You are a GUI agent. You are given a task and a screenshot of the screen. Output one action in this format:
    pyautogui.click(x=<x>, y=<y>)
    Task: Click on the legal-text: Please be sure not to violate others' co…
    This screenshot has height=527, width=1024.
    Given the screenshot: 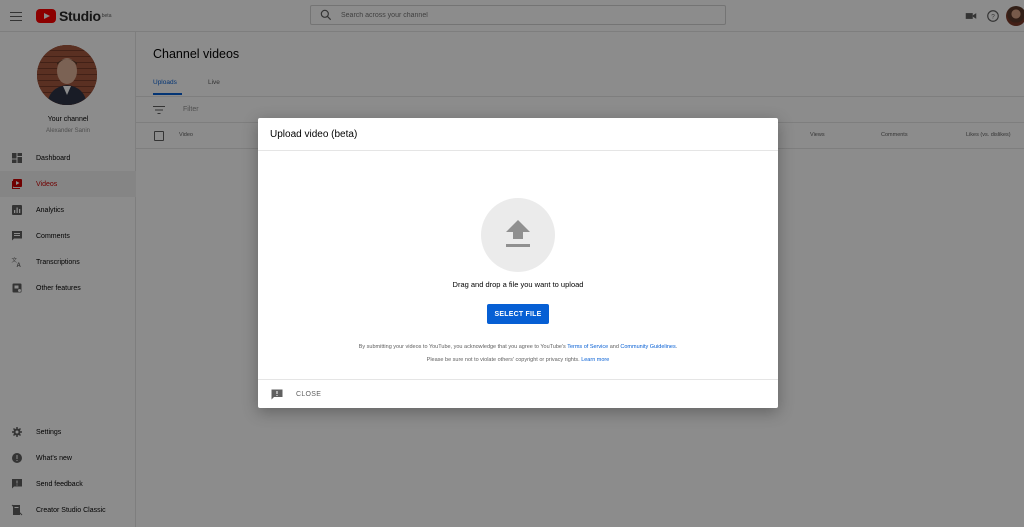 What is the action you would take?
    pyautogui.click(x=504, y=360)
    